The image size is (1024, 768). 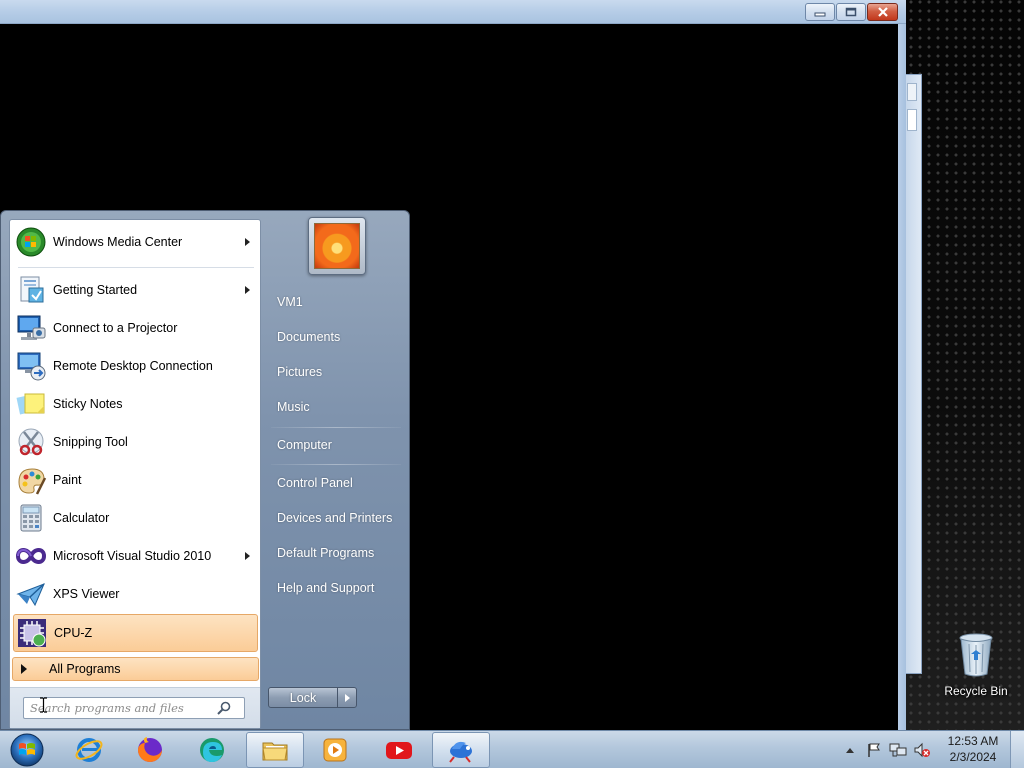 I want to click on right-item-label: Help and Support, so click(x=326, y=588).